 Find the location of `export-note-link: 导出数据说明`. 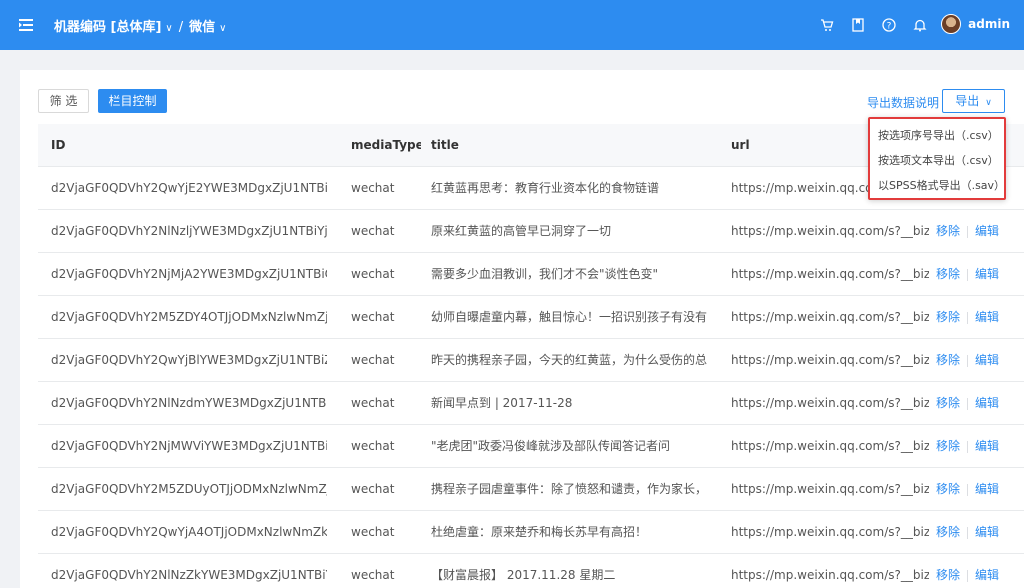

export-note-link: 导出数据说明 is located at coordinates (903, 102).